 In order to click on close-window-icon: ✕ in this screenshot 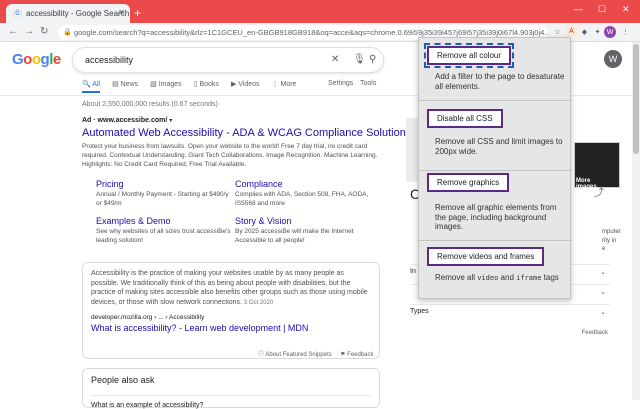, I will do `click(626, 9)`.